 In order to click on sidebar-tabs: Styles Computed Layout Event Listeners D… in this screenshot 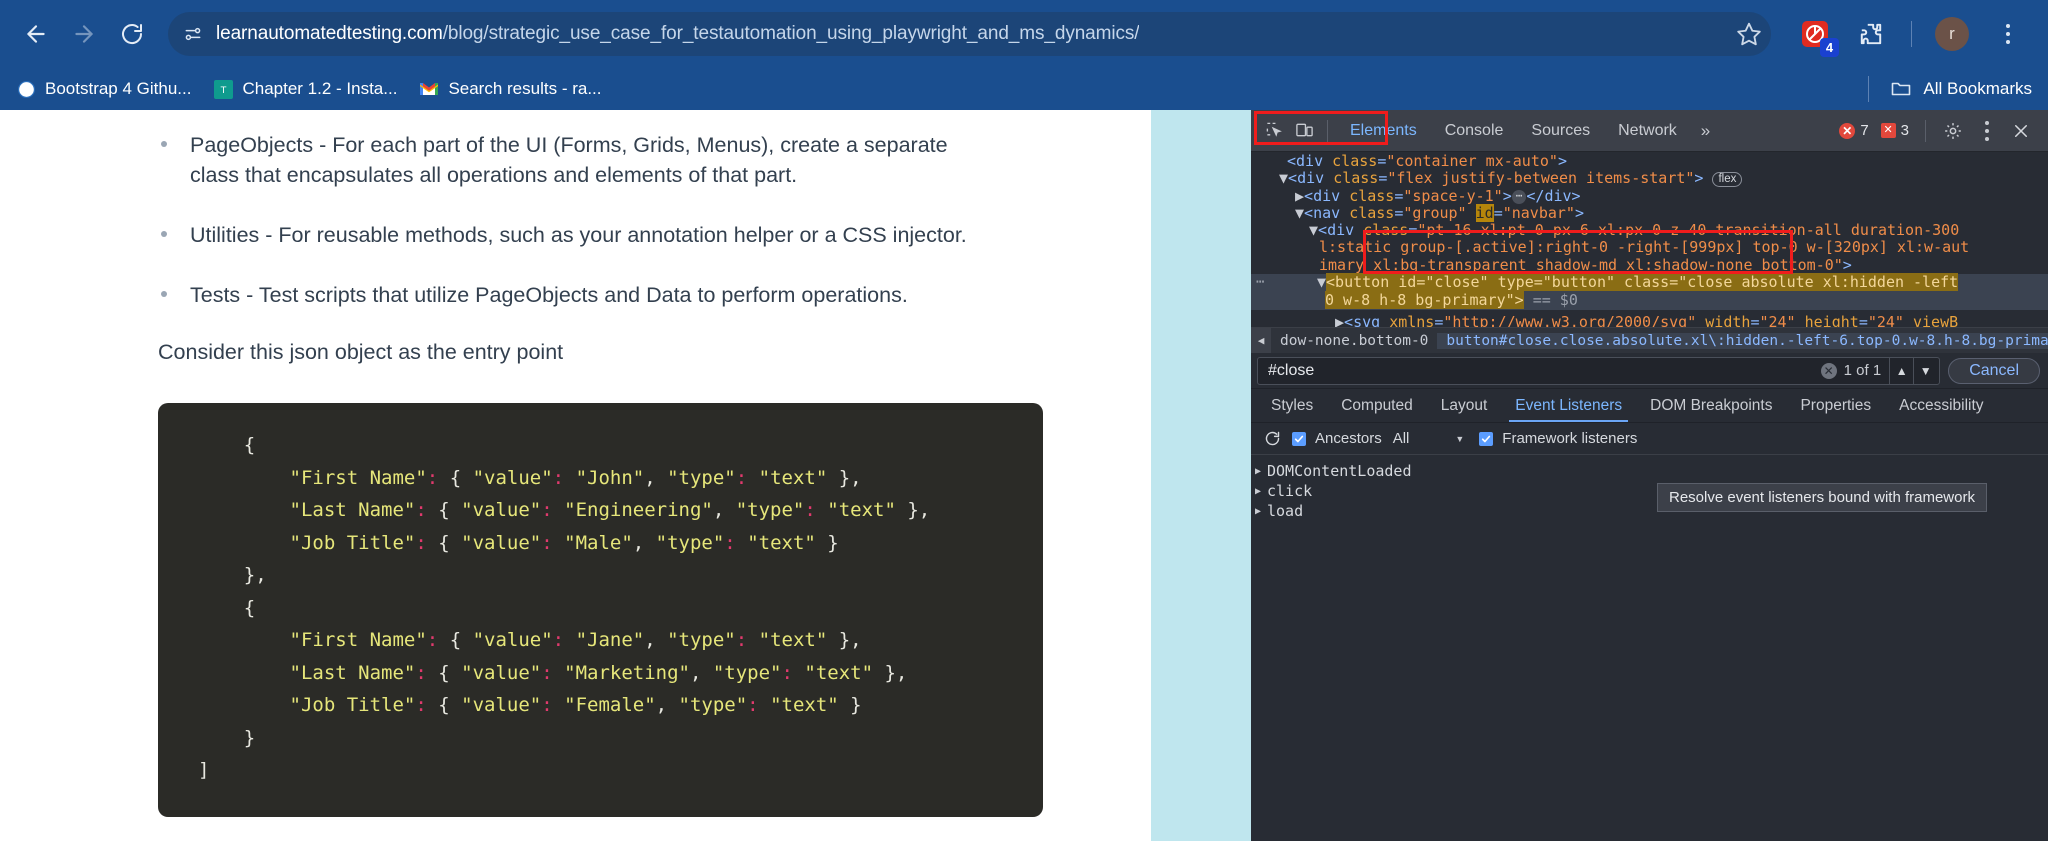, I will do `click(1649, 406)`.